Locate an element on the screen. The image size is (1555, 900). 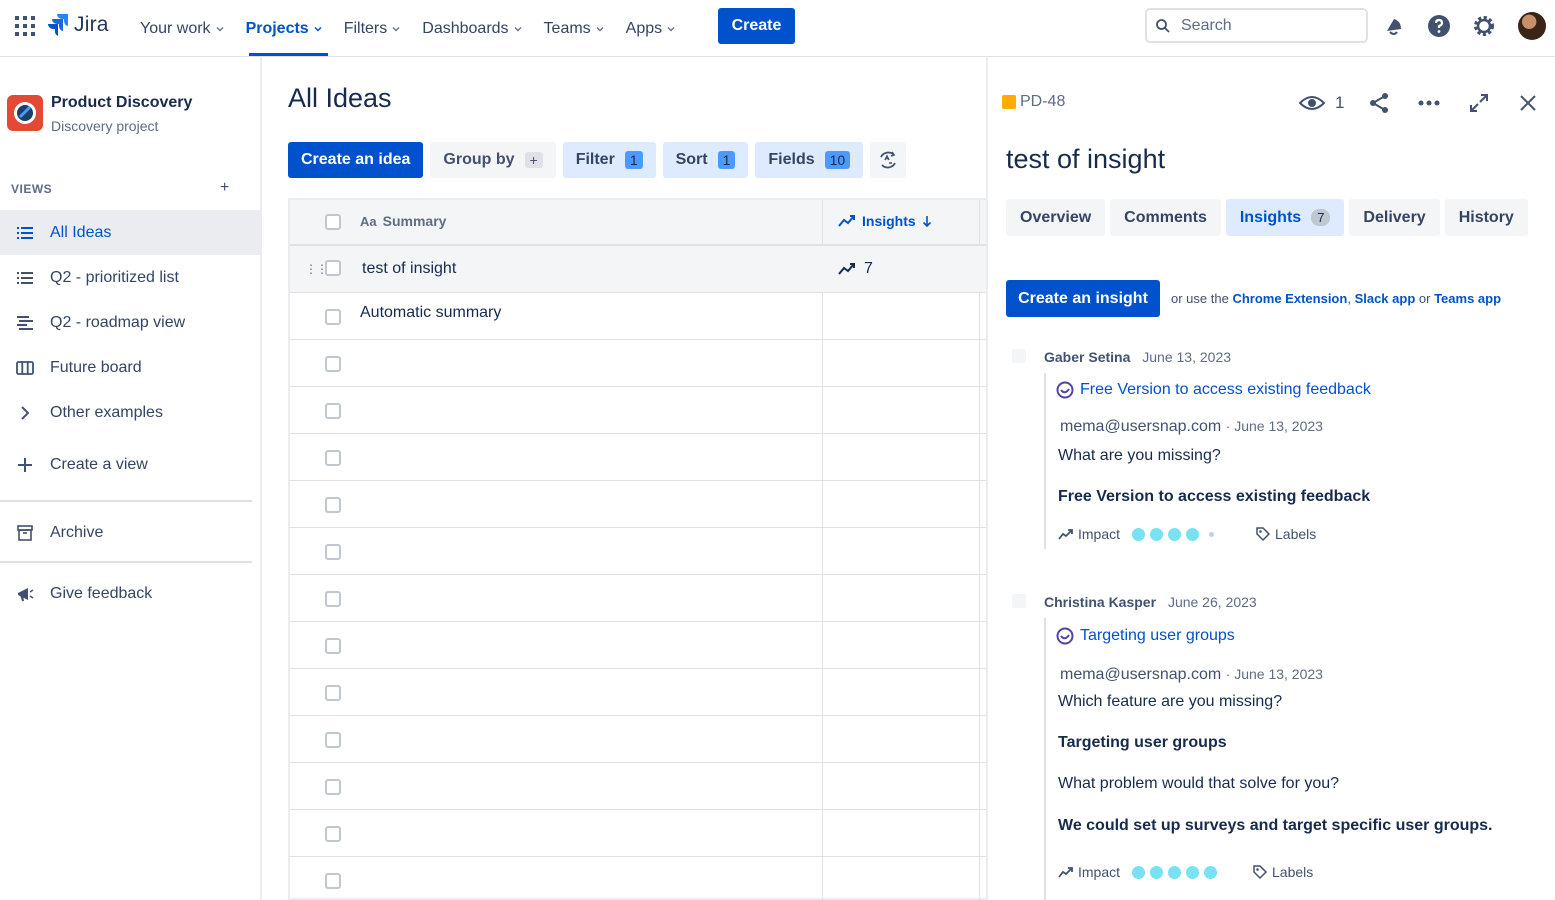
drag-handle-icon: ⋮⋮ is located at coordinates (316, 269).